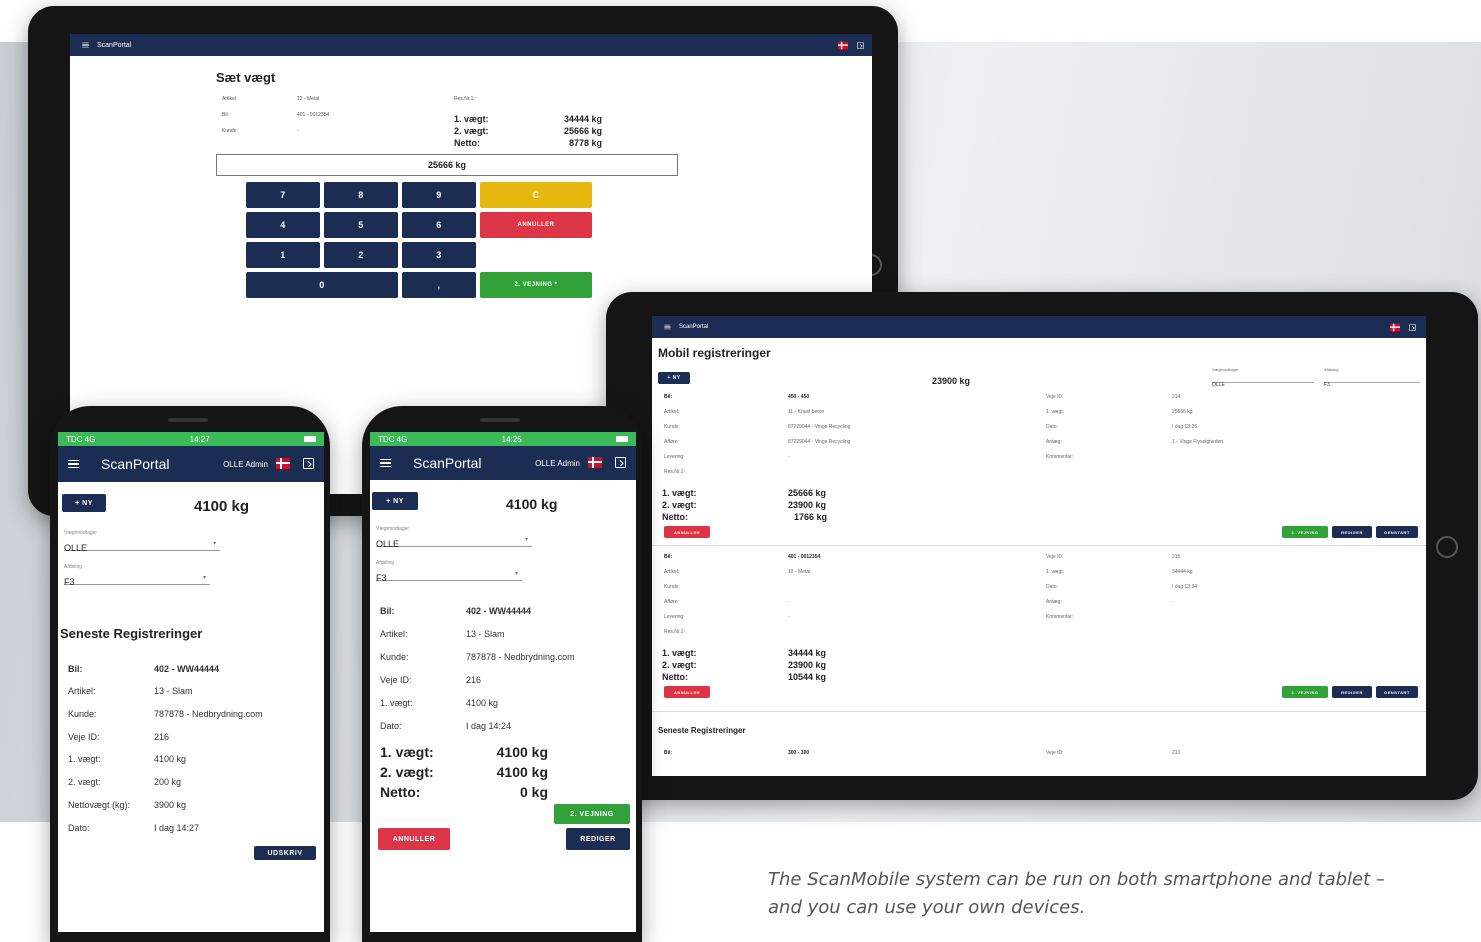 Image resolution: width=1481 pixels, height=942 pixels. What do you see at coordinates (536, 285) in the screenshot?
I see `second-weighing-button: 2. VEJNING *` at bounding box center [536, 285].